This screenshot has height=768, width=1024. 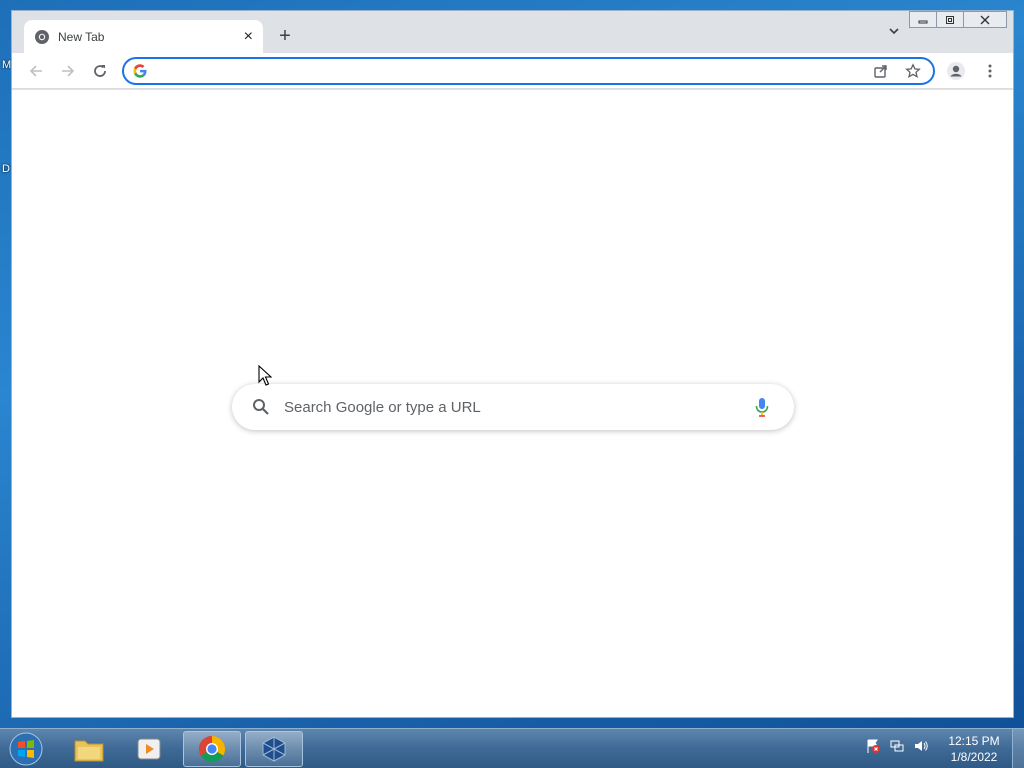 What do you see at coordinates (36, 71) in the screenshot?
I see `back-button` at bounding box center [36, 71].